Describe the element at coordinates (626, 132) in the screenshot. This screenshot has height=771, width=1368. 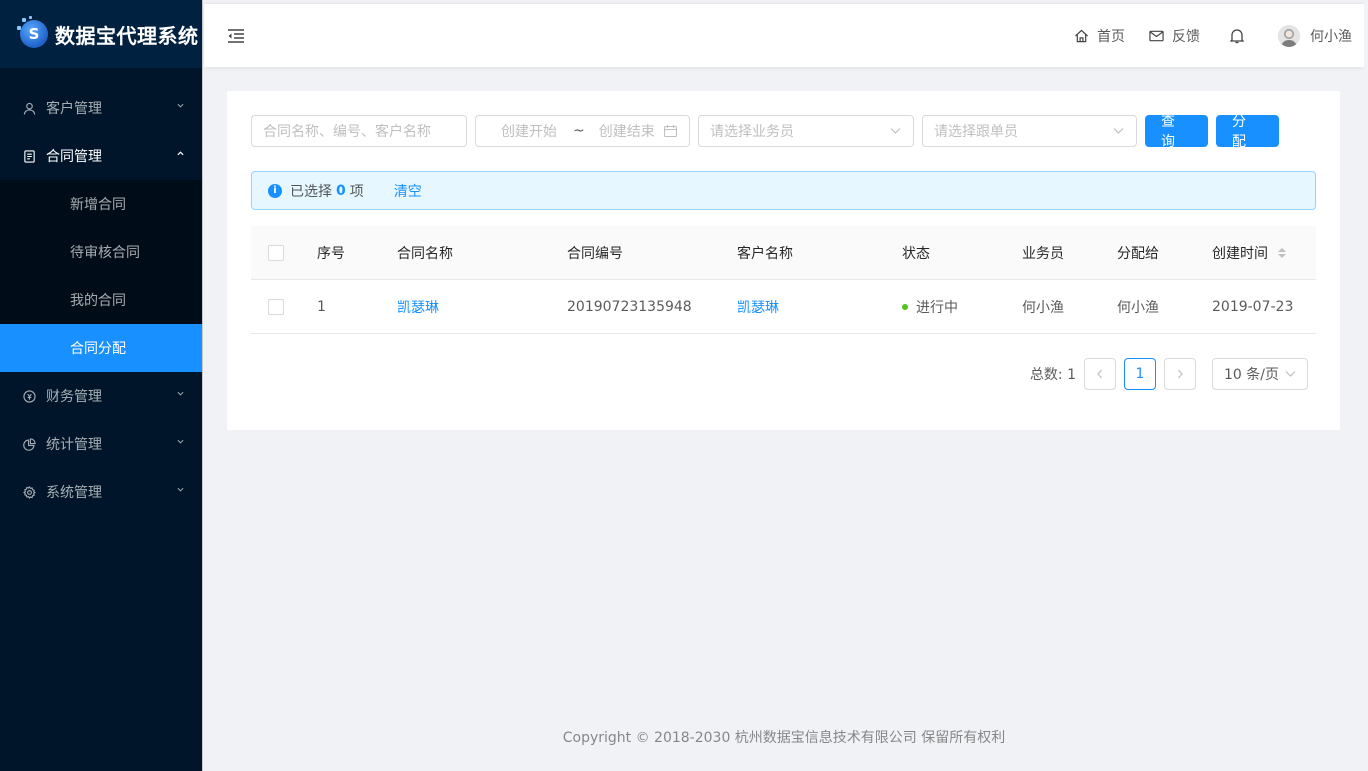
I see `date-end-placeholder: 创建结束` at that location.